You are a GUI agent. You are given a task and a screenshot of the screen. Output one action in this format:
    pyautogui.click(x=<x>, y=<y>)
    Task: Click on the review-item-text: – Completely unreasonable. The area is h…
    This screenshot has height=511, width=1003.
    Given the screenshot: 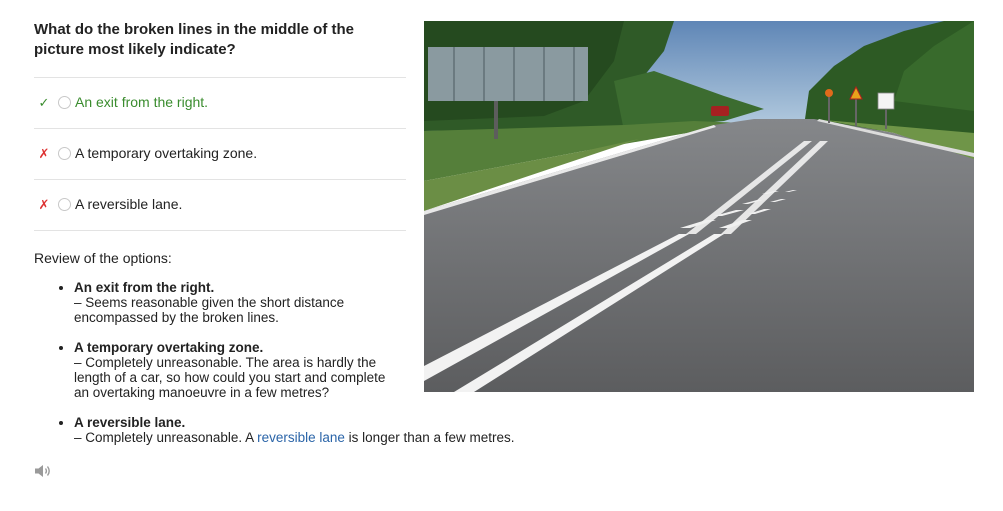 What is the action you would take?
    pyautogui.click(x=230, y=377)
    